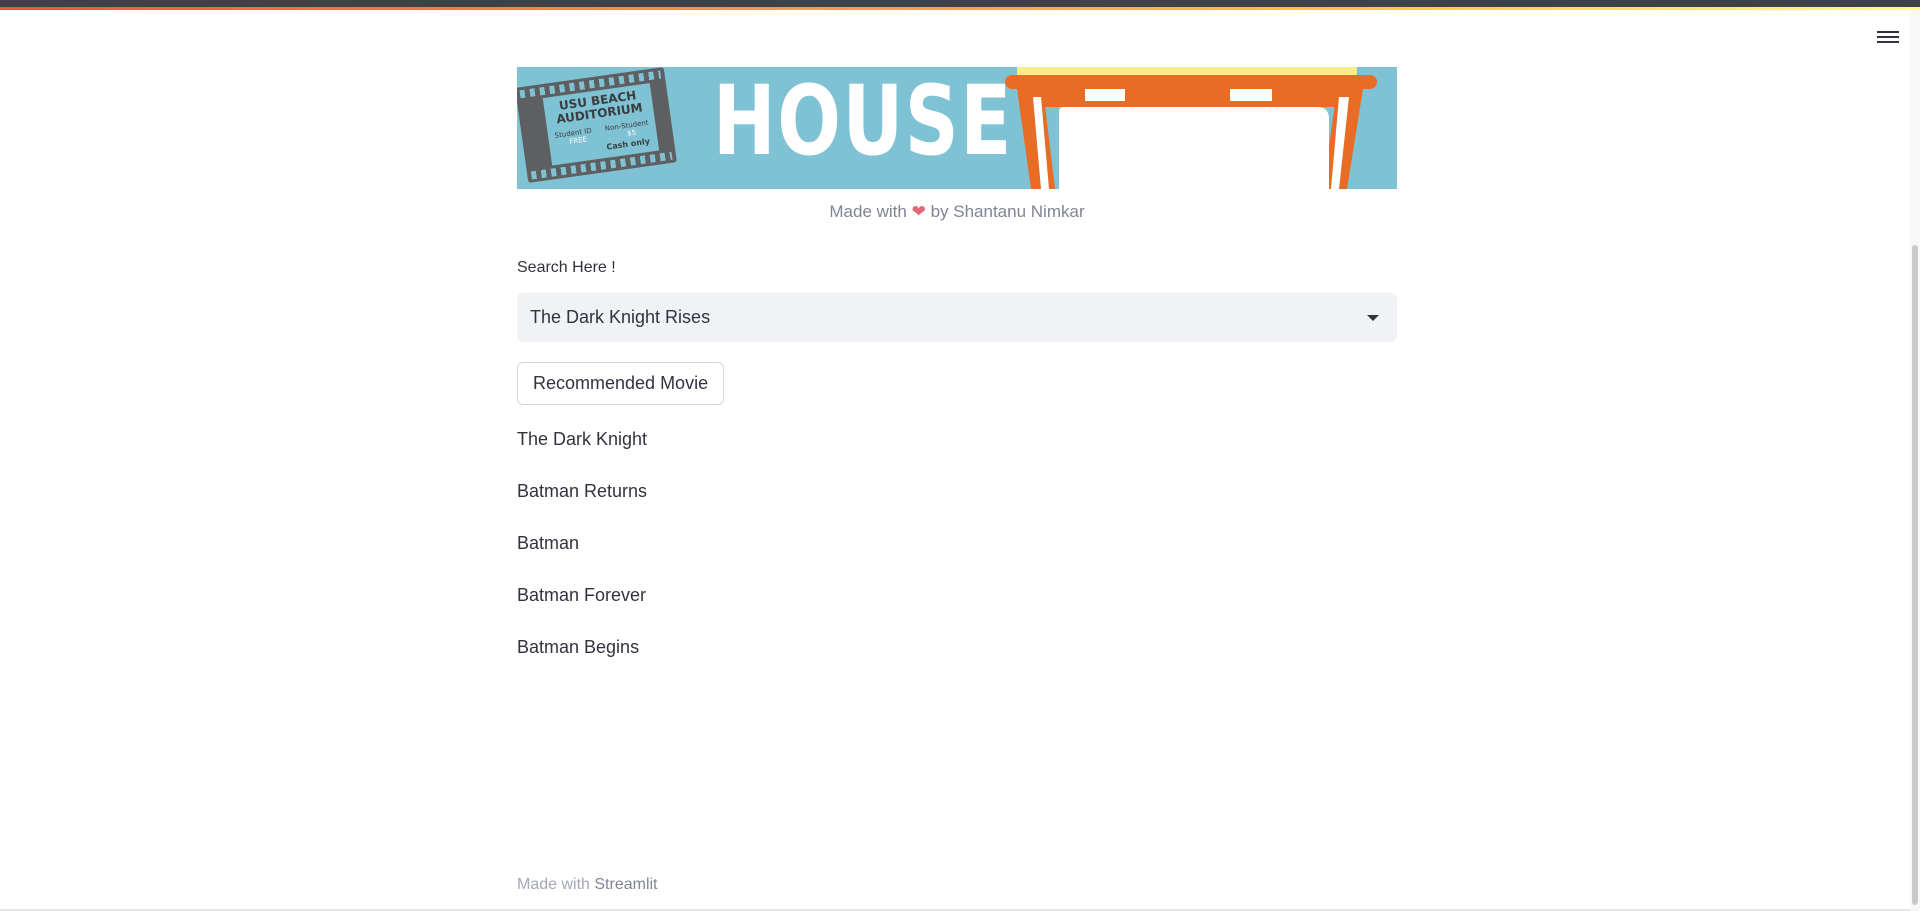 Image resolution: width=1920 pixels, height=911 pixels. I want to click on footer: Made with Streamlit, so click(587, 885).